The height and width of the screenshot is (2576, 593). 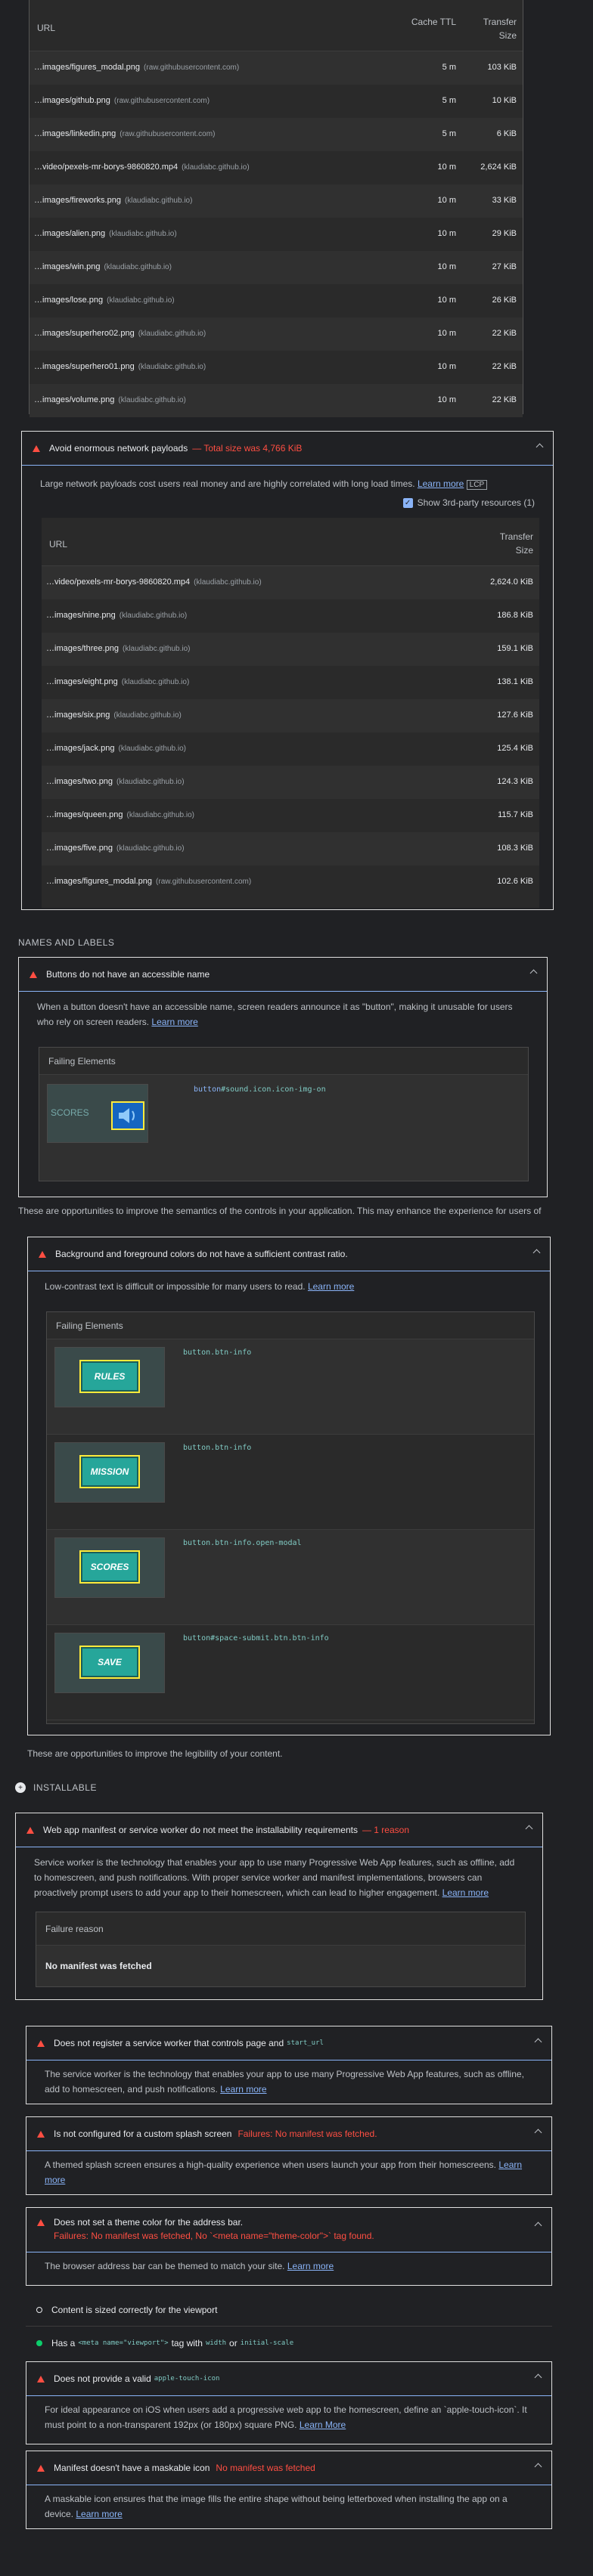 What do you see at coordinates (407, 502) in the screenshot?
I see `checkbox-icon: ✓` at bounding box center [407, 502].